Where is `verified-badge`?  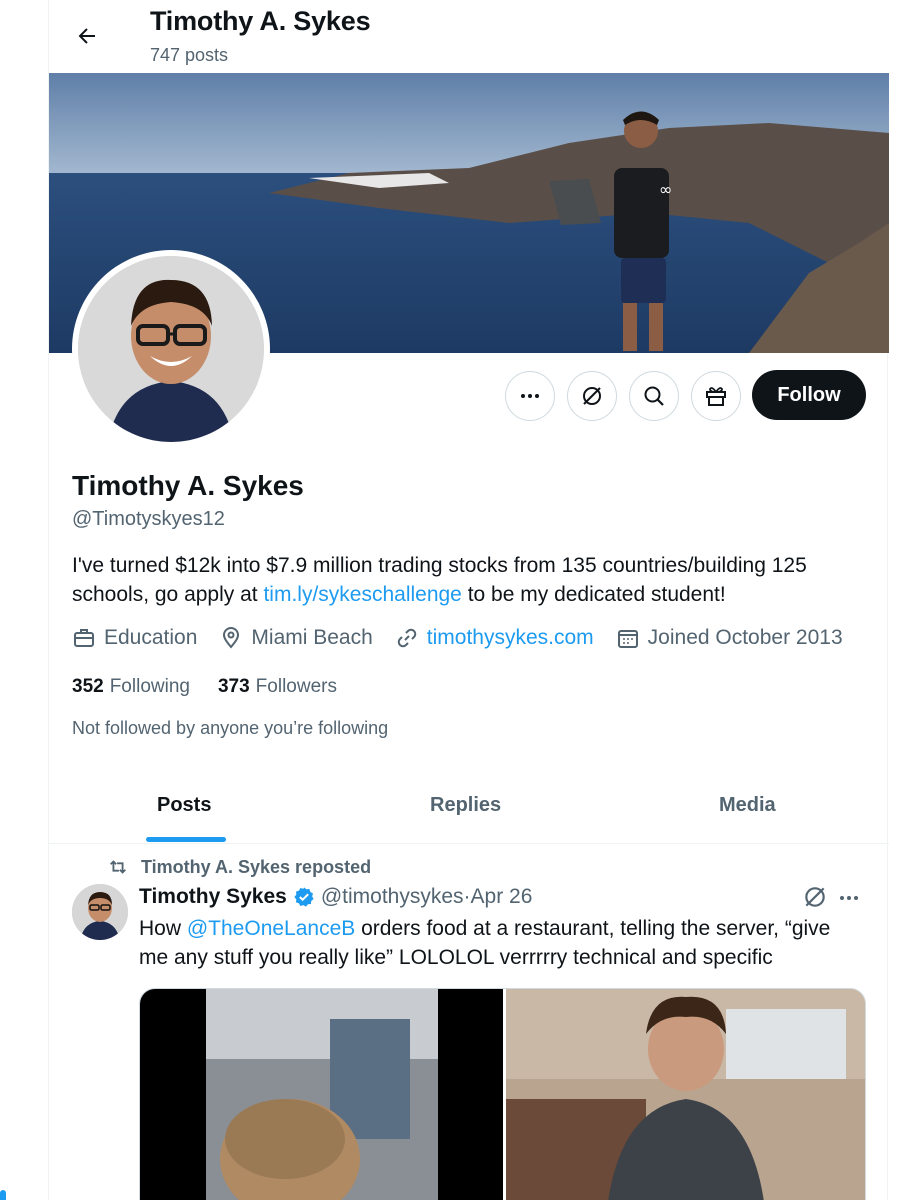
verified-badge is located at coordinates (304, 897).